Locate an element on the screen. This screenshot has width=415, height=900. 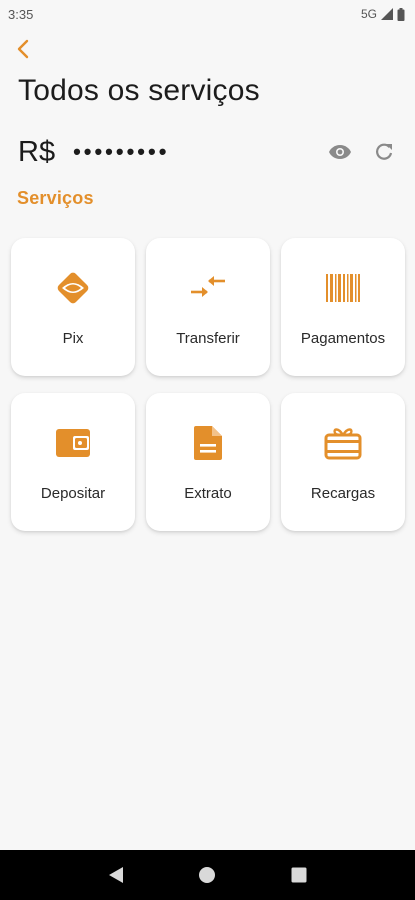
service-depositar: Depositar is located at coordinates (73, 462).